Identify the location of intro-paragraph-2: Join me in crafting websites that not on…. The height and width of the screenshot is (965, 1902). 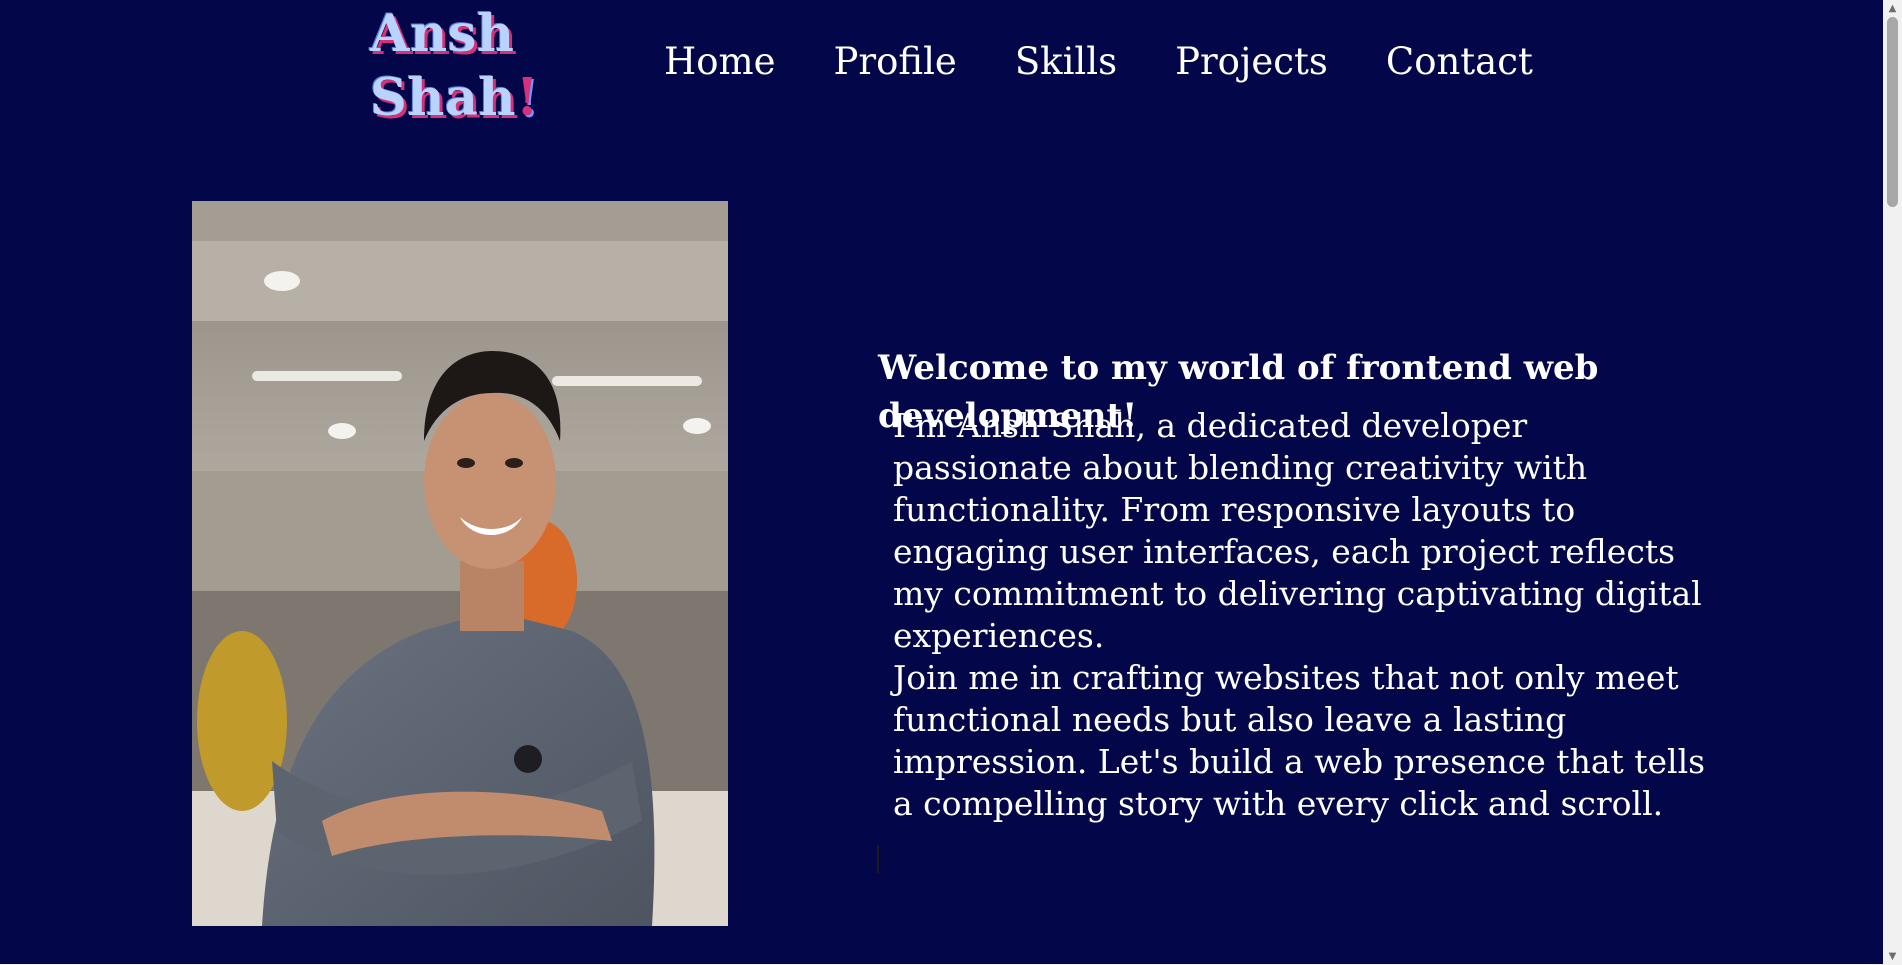
(1299, 740).